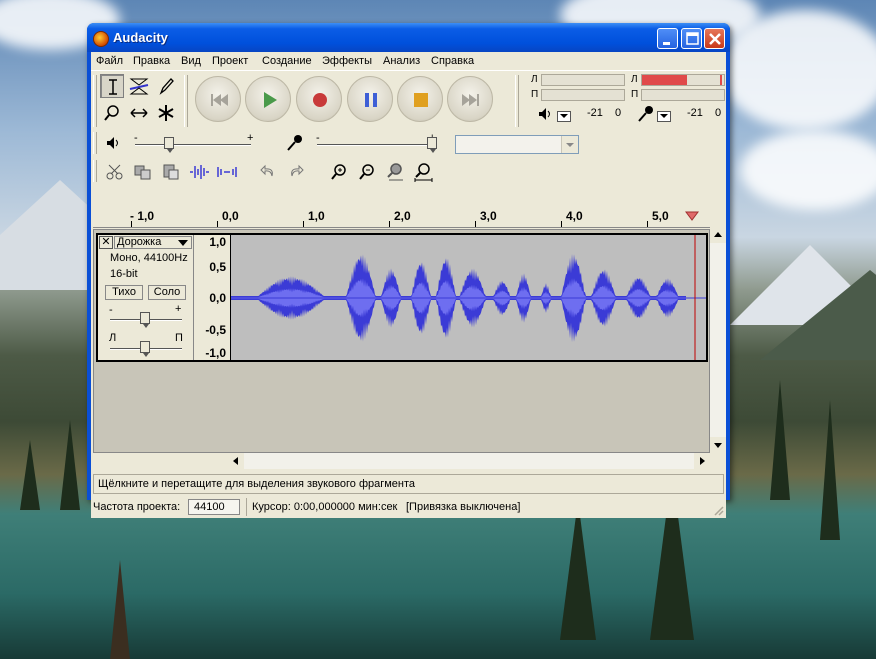 This screenshot has width=876, height=659. What do you see at coordinates (408, 37) in the screenshot?
I see `title-bar: Audacity` at bounding box center [408, 37].